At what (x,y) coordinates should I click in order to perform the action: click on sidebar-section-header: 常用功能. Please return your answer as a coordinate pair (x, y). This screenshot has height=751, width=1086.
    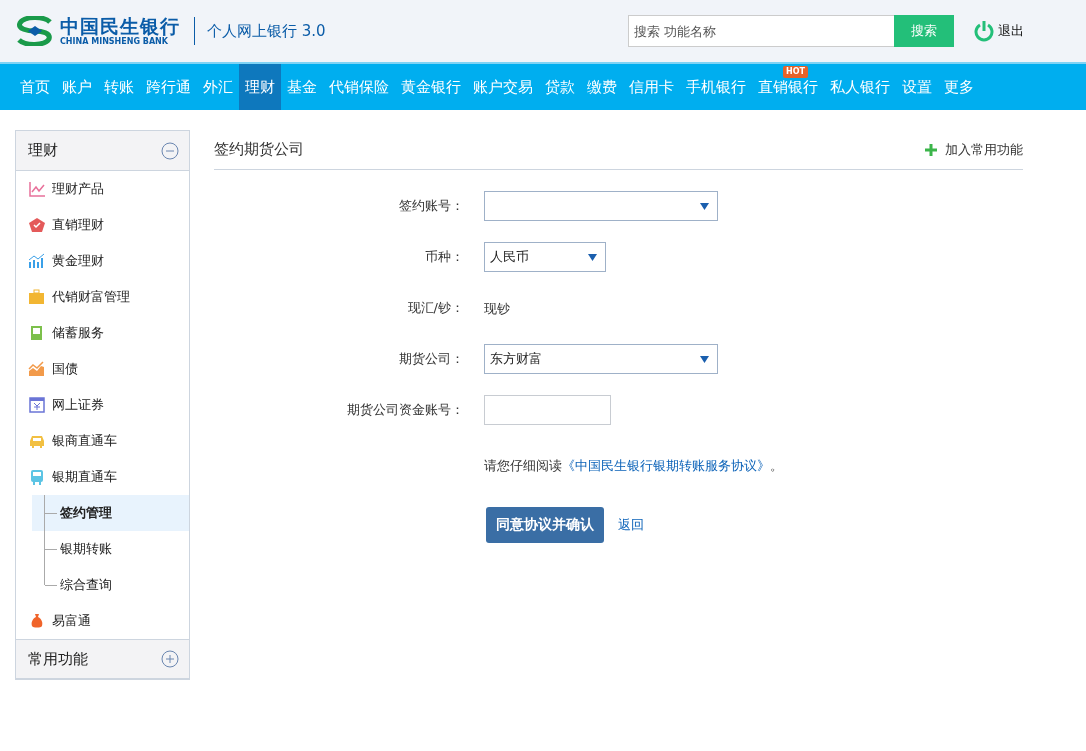
    Looking at the image, I should click on (102, 659).